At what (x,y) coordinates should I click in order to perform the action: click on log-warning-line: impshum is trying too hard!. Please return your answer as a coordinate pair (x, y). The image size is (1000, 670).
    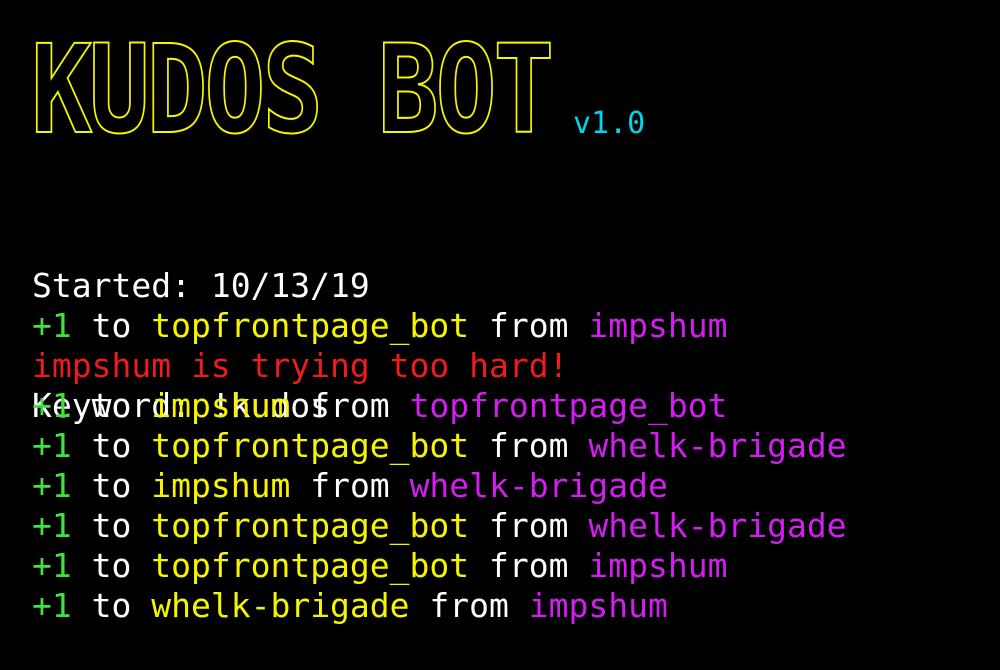
    Looking at the image, I should click on (439, 366).